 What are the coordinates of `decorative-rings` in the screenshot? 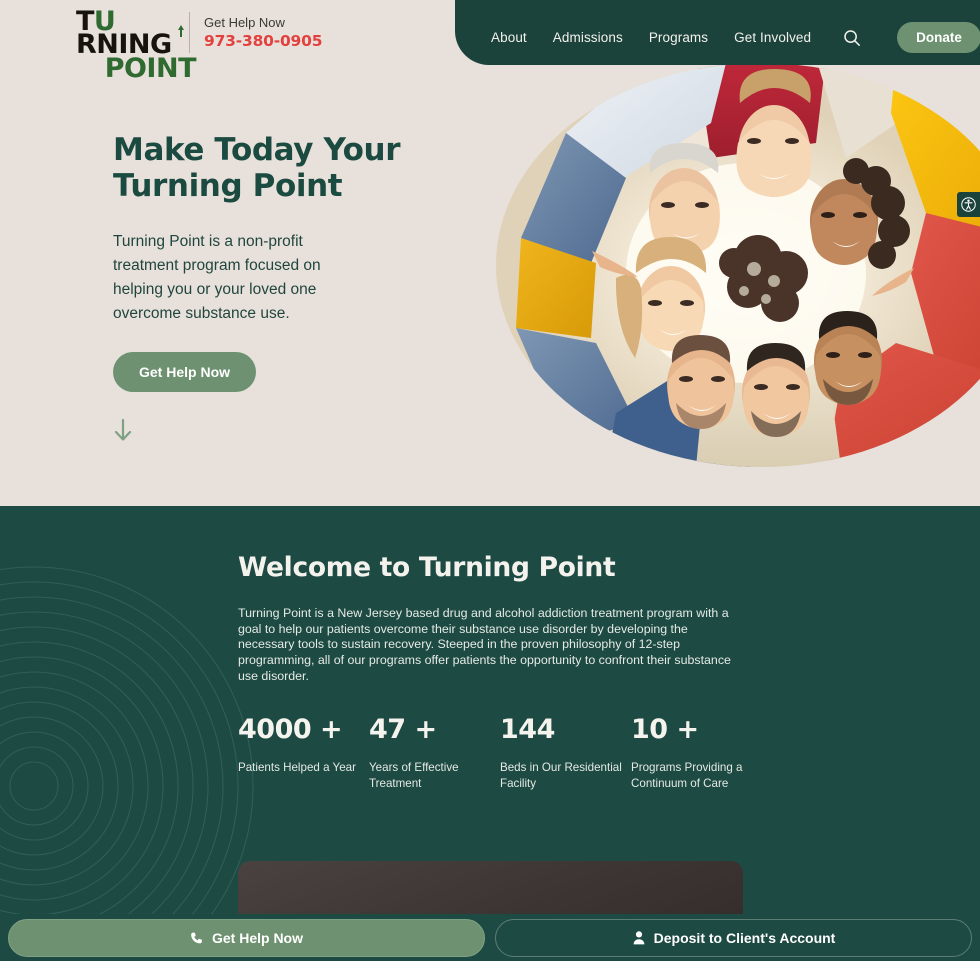 It's located at (127, 763).